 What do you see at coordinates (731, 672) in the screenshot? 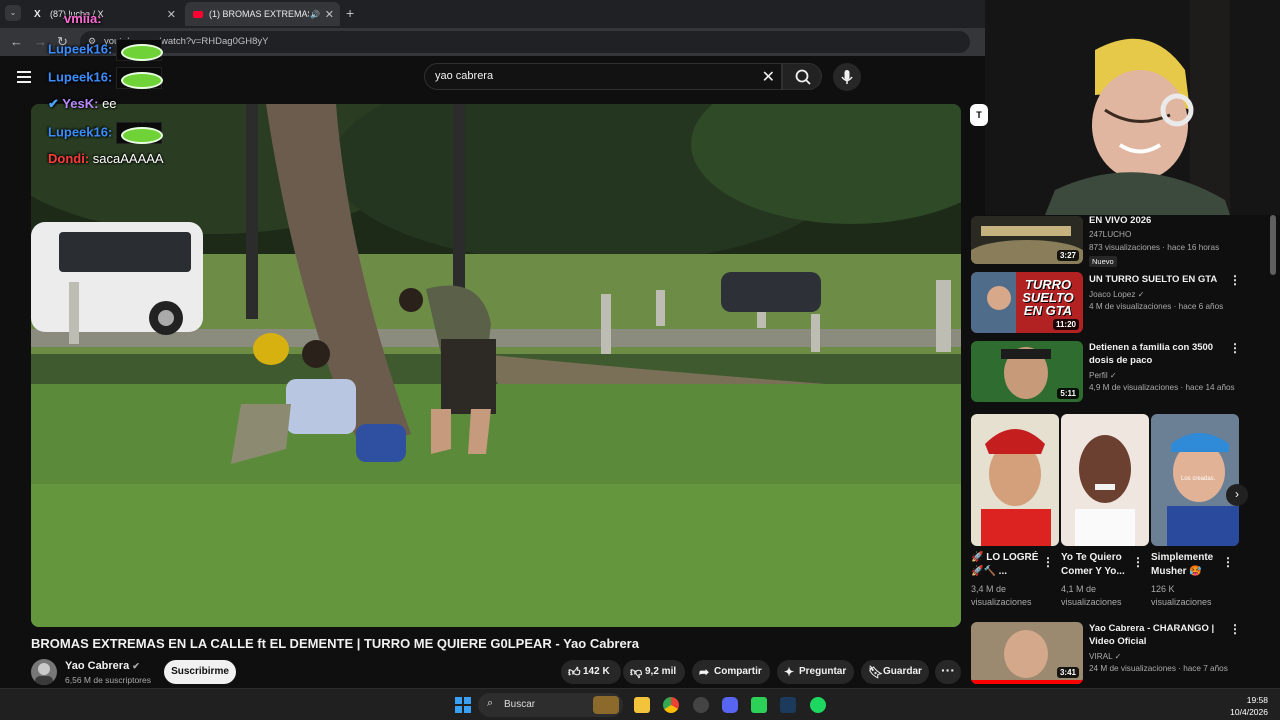
I see `share-button: ➦ Compartir` at bounding box center [731, 672].